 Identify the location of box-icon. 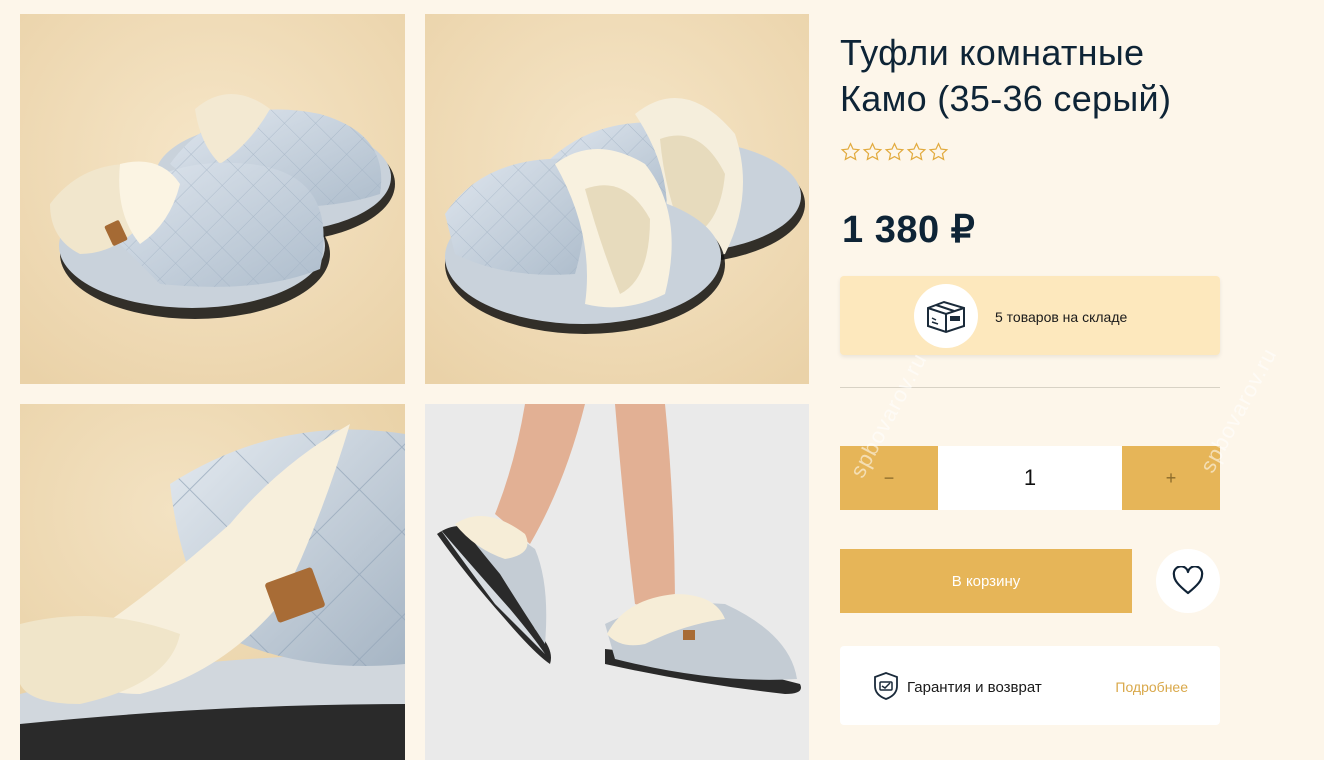
(946, 316).